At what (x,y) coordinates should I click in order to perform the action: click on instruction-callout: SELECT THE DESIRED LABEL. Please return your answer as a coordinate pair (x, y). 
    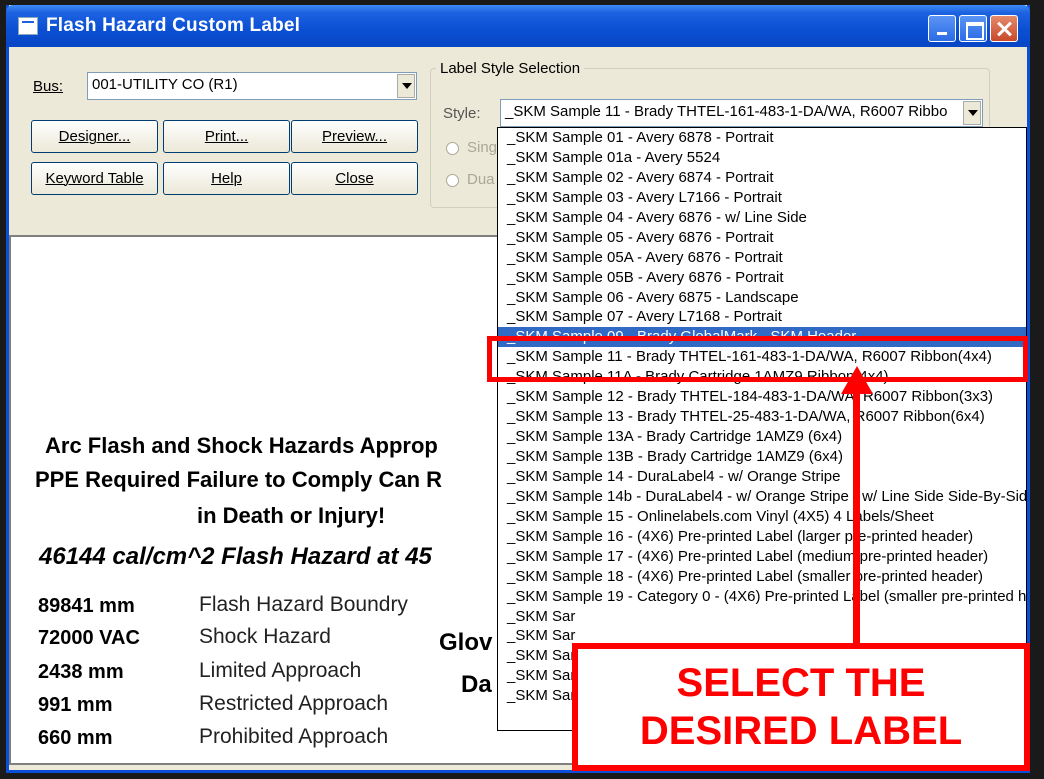
    Looking at the image, I should click on (801, 707).